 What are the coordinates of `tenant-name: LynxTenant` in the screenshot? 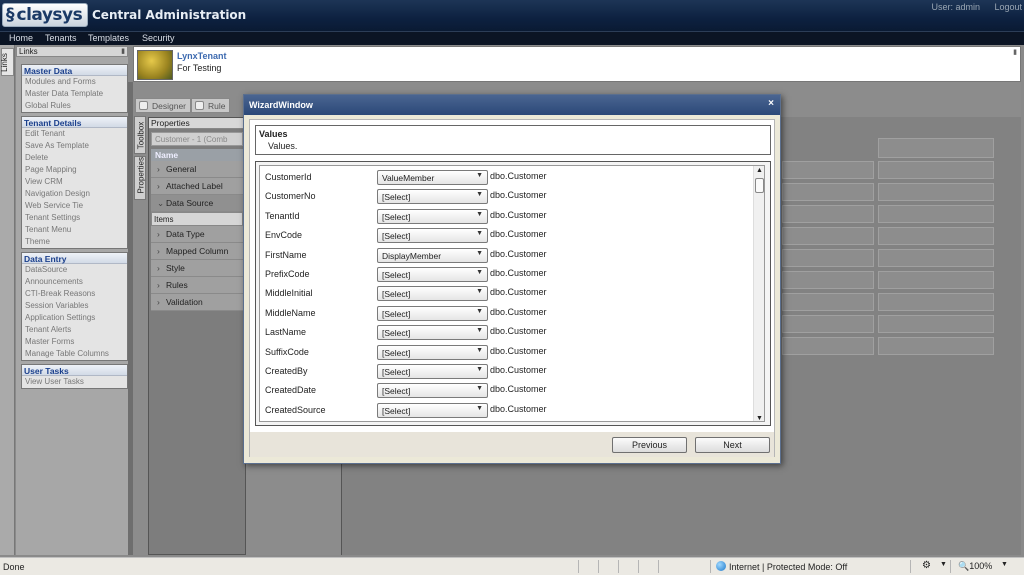 It's located at (202, 56).